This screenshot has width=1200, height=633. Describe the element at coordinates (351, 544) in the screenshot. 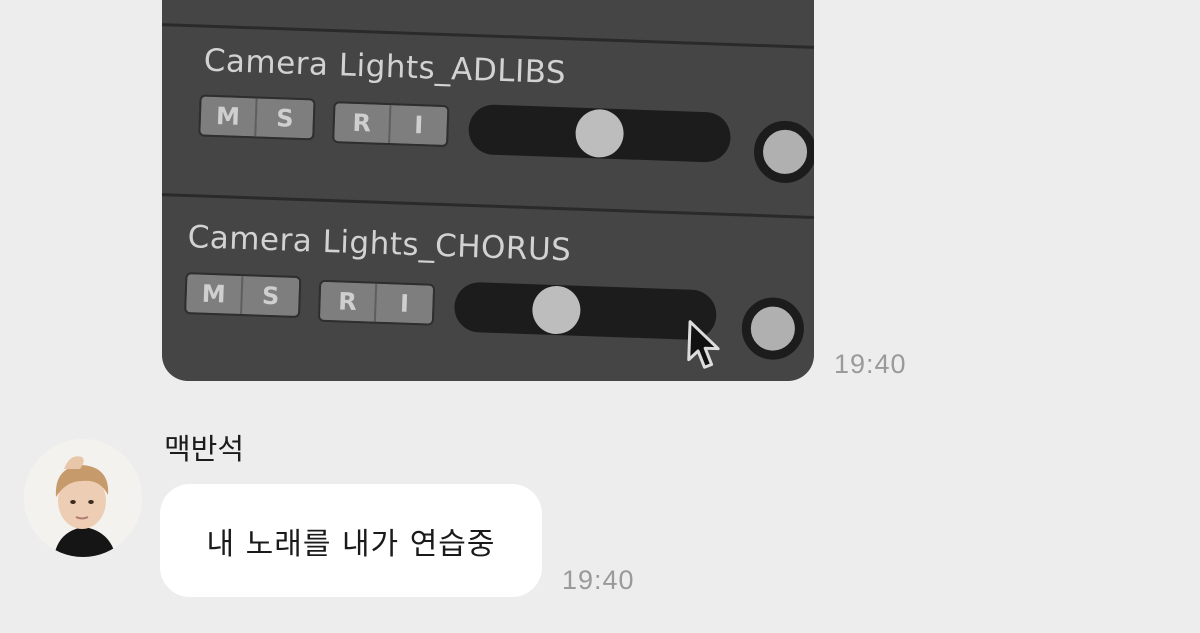

I see `message-text: 내 노래를 내가 연습중` at that location.